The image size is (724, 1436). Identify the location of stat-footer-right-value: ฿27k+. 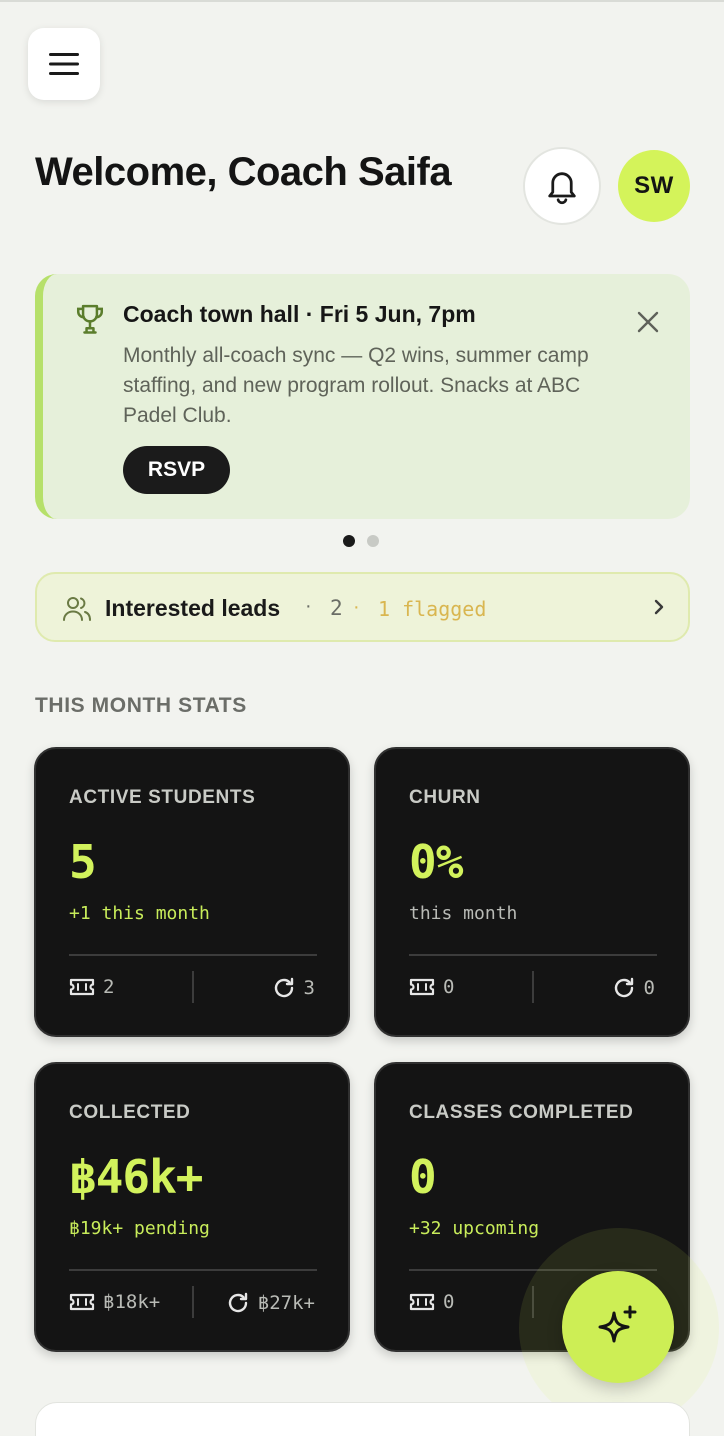
(286, 1303).